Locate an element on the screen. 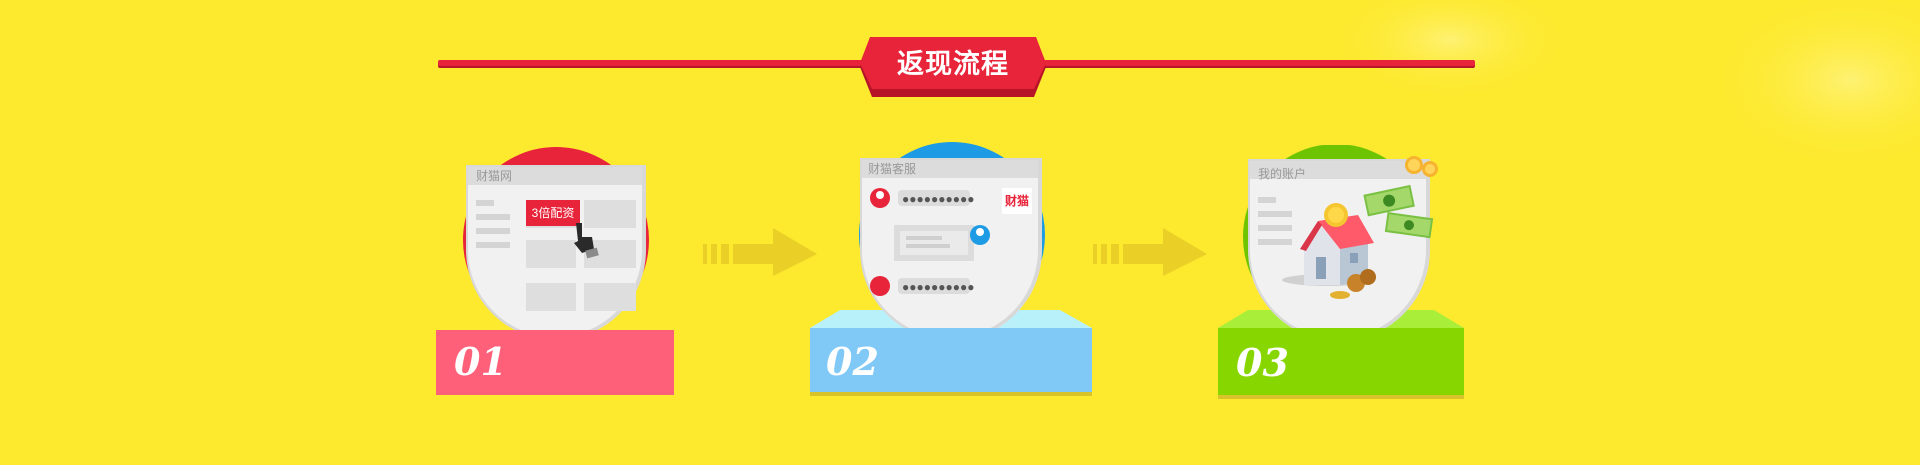  page-title: 返现流程 is located at coordinates (953, 64).